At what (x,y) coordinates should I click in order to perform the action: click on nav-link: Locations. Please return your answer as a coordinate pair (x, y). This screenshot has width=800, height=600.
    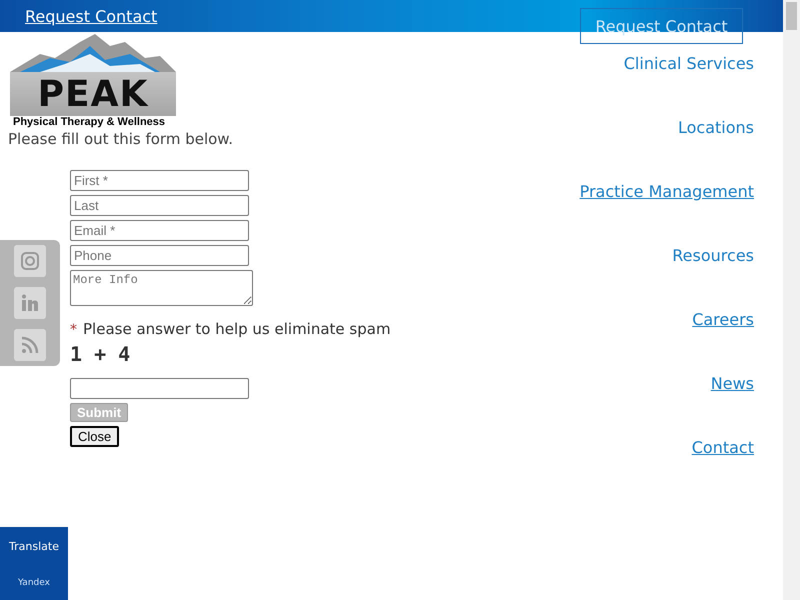
    Looking at the image, I should click on (716, 128).